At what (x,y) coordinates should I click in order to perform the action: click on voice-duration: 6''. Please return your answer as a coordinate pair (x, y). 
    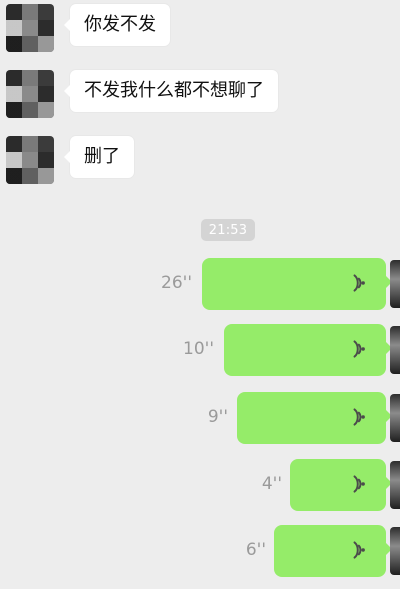
    Looking at the image, I should click on (255, 550).